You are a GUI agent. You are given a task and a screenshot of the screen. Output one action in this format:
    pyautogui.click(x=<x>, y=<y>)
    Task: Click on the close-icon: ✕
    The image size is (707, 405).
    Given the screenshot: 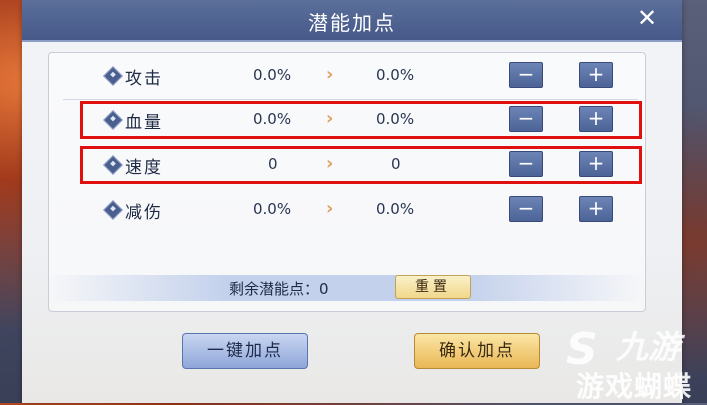 What is the action you would take?
    pyautogui.click(x=647, y=18)
    